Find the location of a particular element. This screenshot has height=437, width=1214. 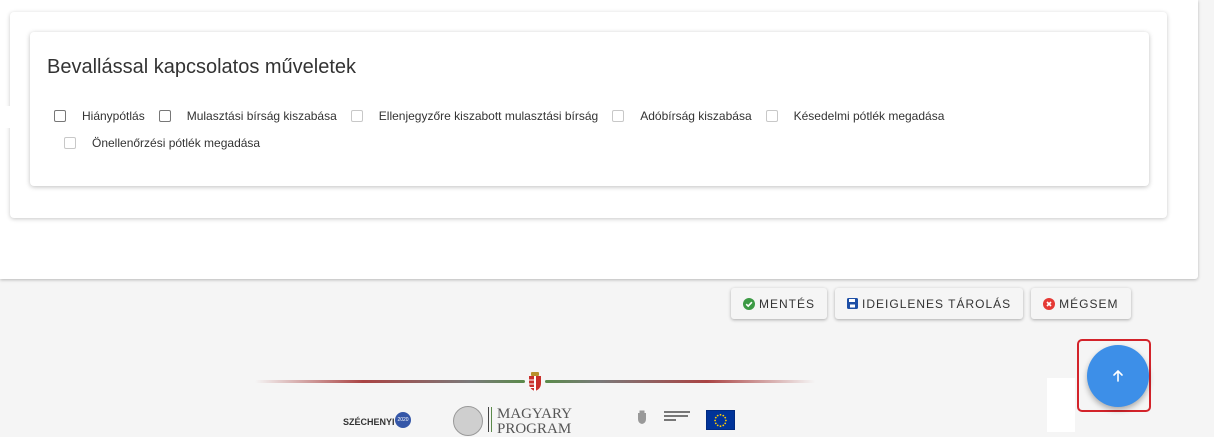

temporary-save-button: IDEIGLENES TÁROLÁS is located at coordinates (929, 303).